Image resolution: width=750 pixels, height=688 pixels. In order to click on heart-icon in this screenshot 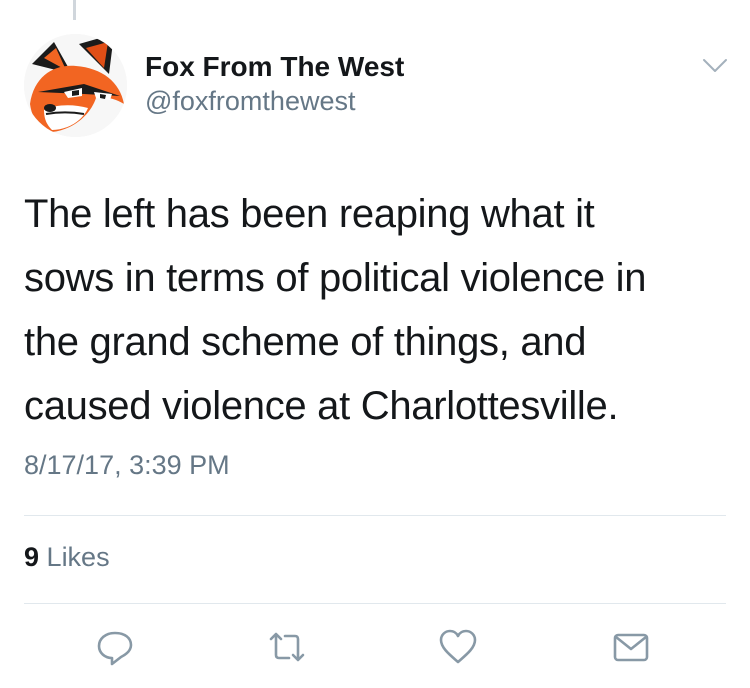, I will do `click(458, 646)`.